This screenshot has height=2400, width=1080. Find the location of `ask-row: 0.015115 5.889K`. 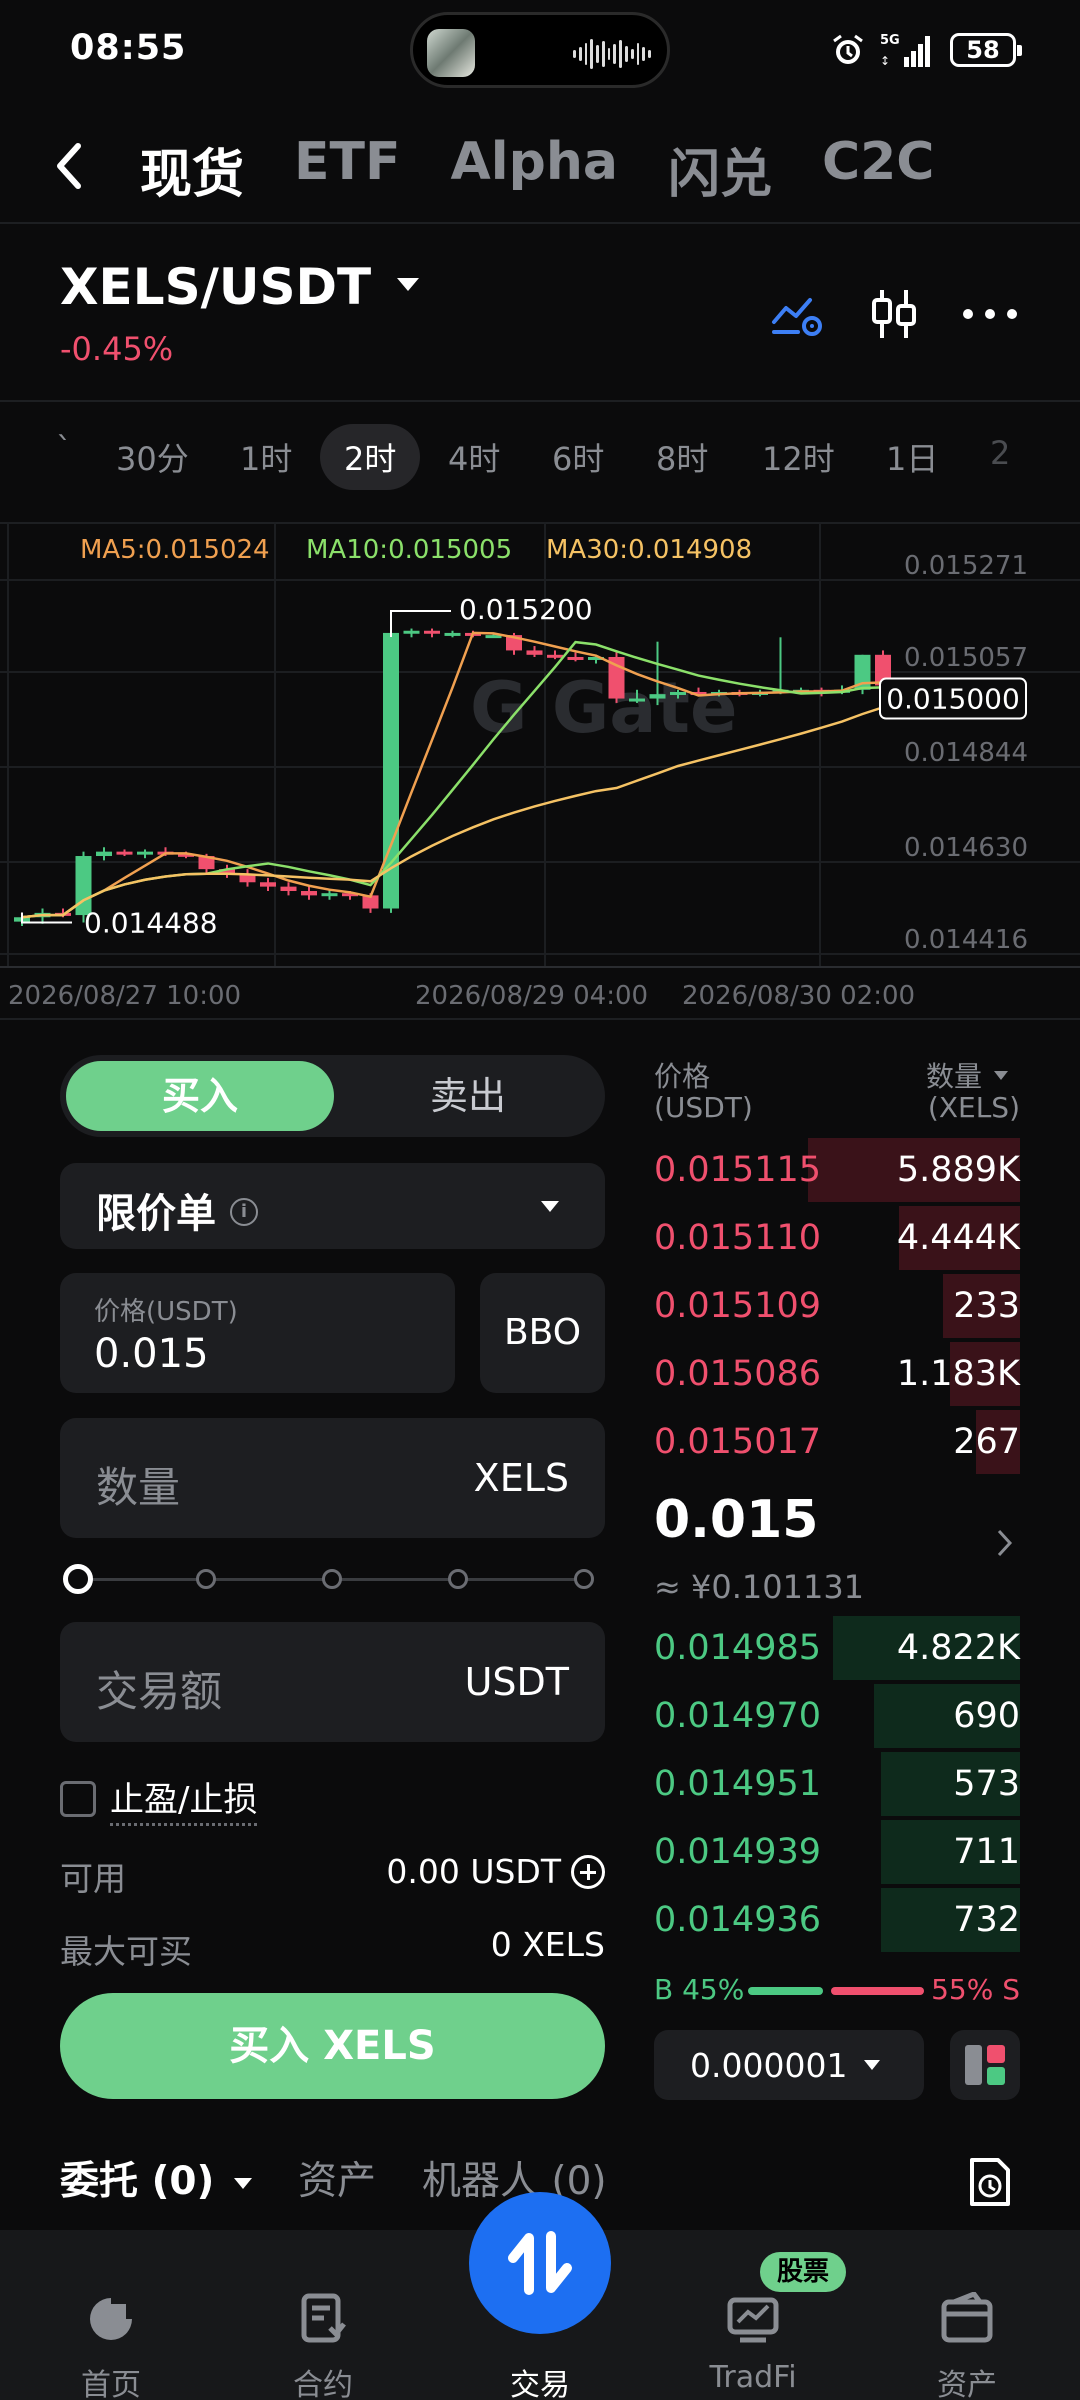

ask-row: 0.015115 5.889K is located at coordinates (837, 1170).